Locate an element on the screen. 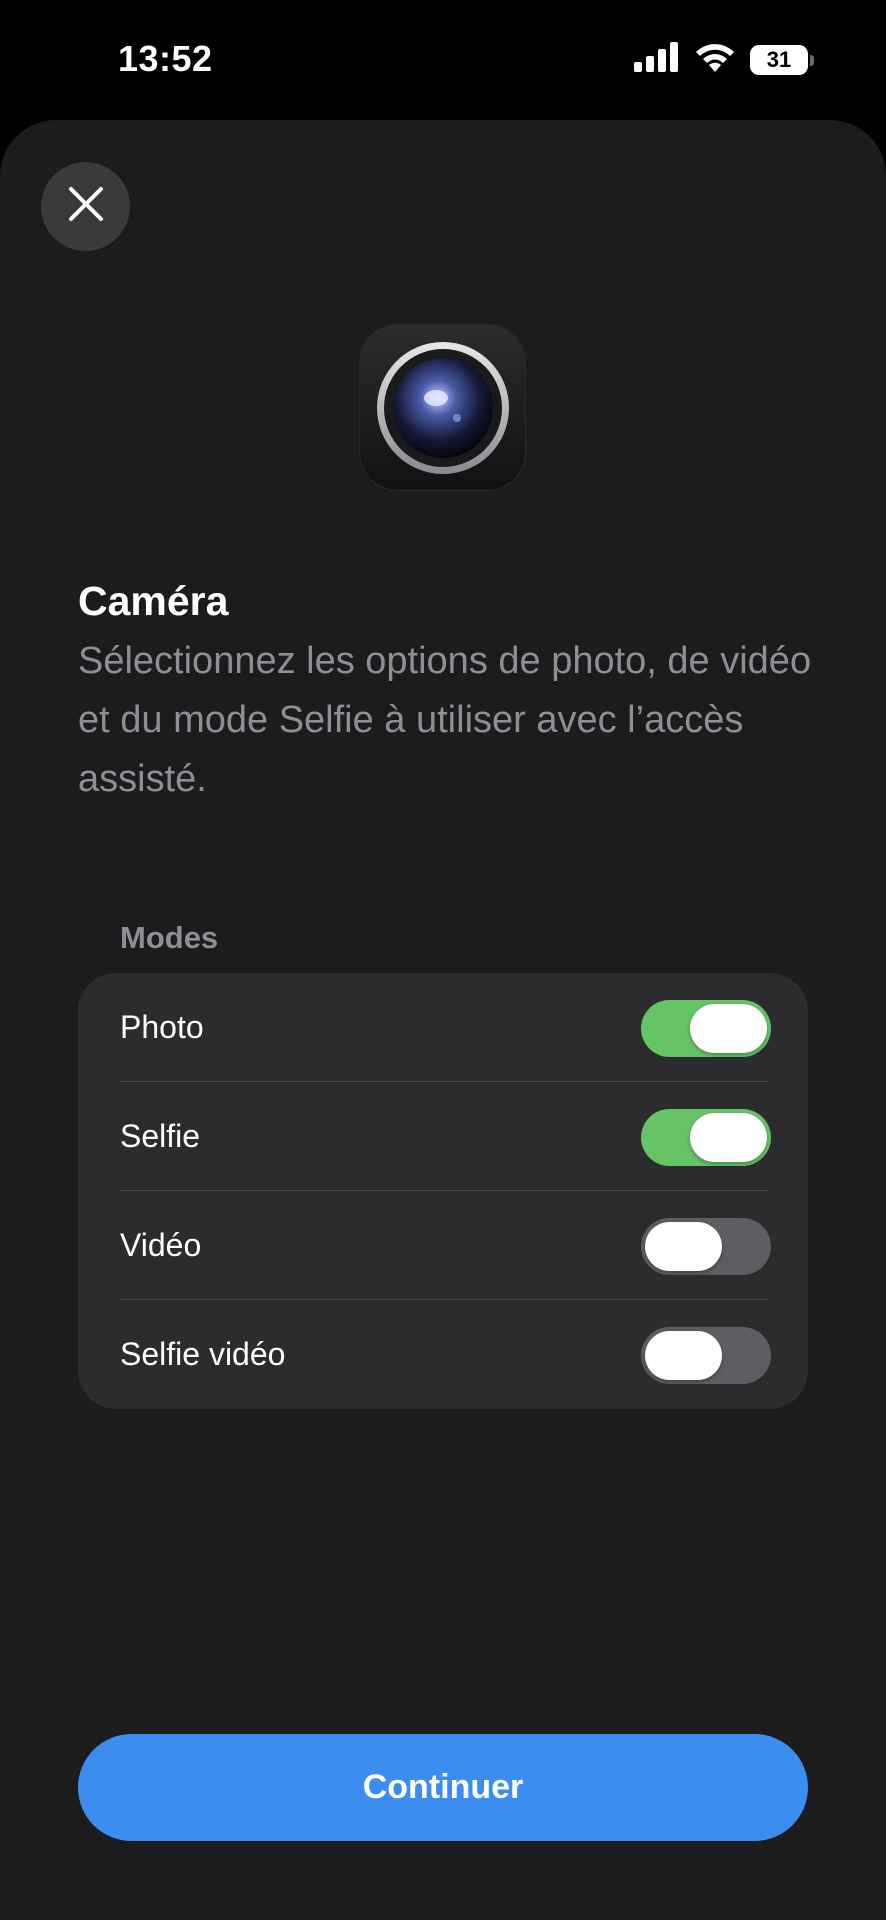 This screenshot has width=886, height=1920. selfie-toggle is located at coordinates (706, 1137).